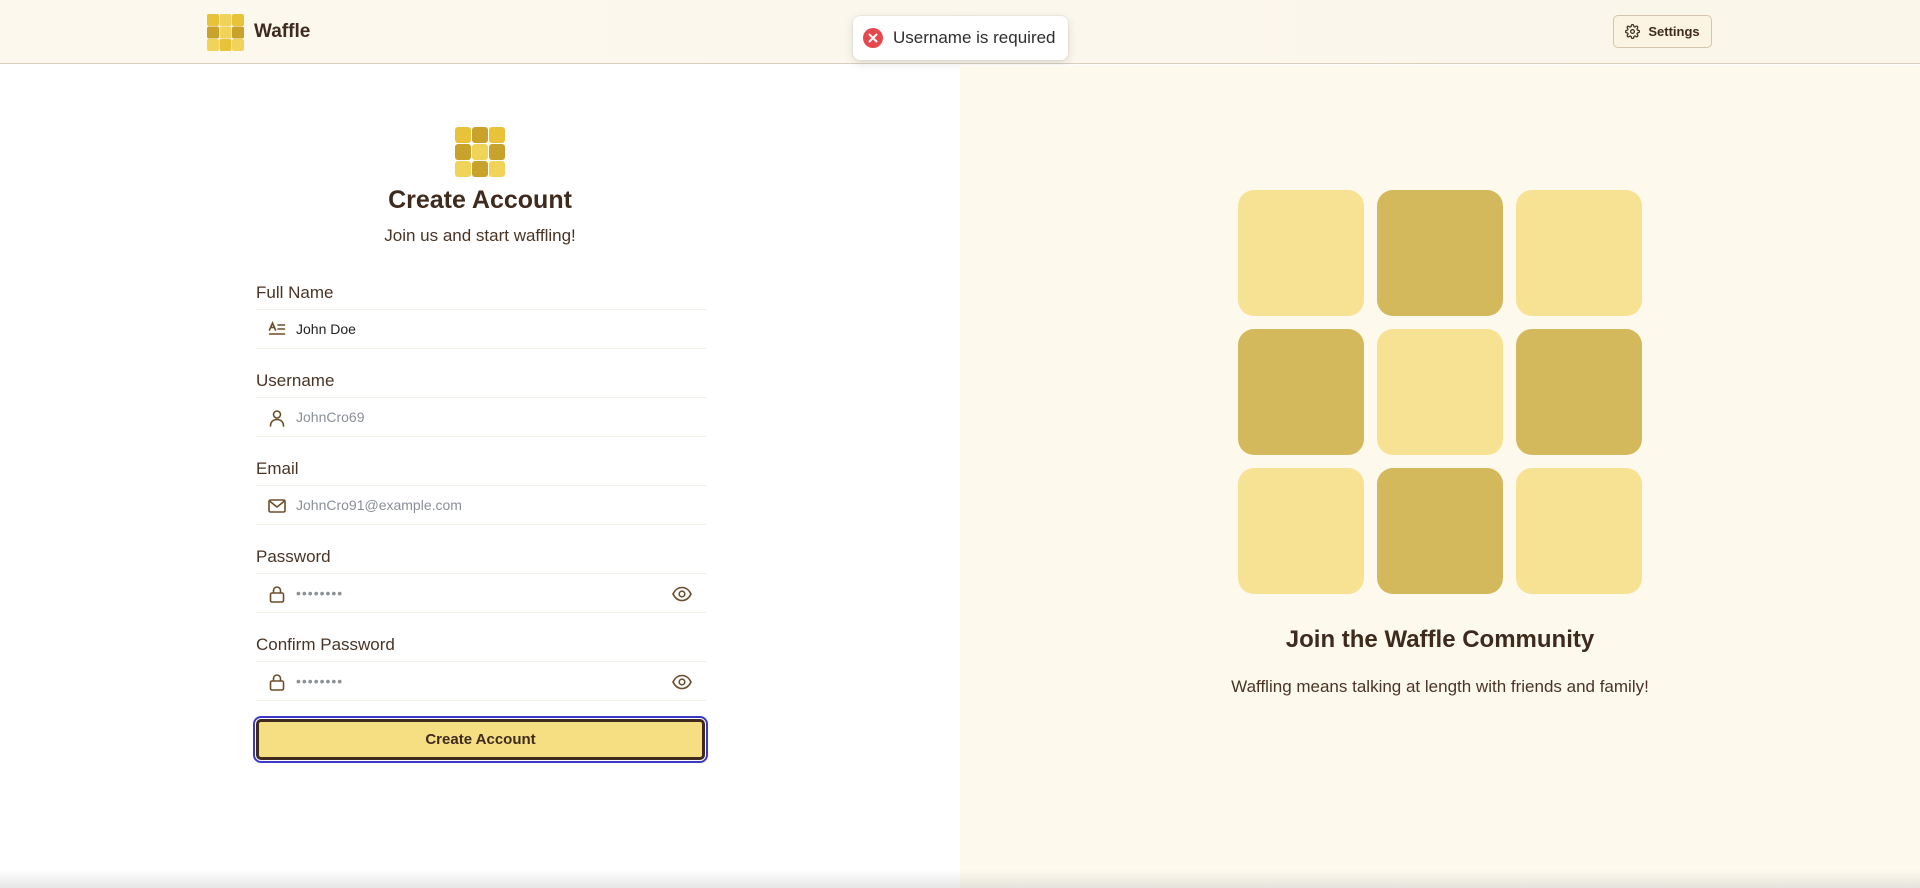  I want to click on confirm-password-input, so click(476, 681).